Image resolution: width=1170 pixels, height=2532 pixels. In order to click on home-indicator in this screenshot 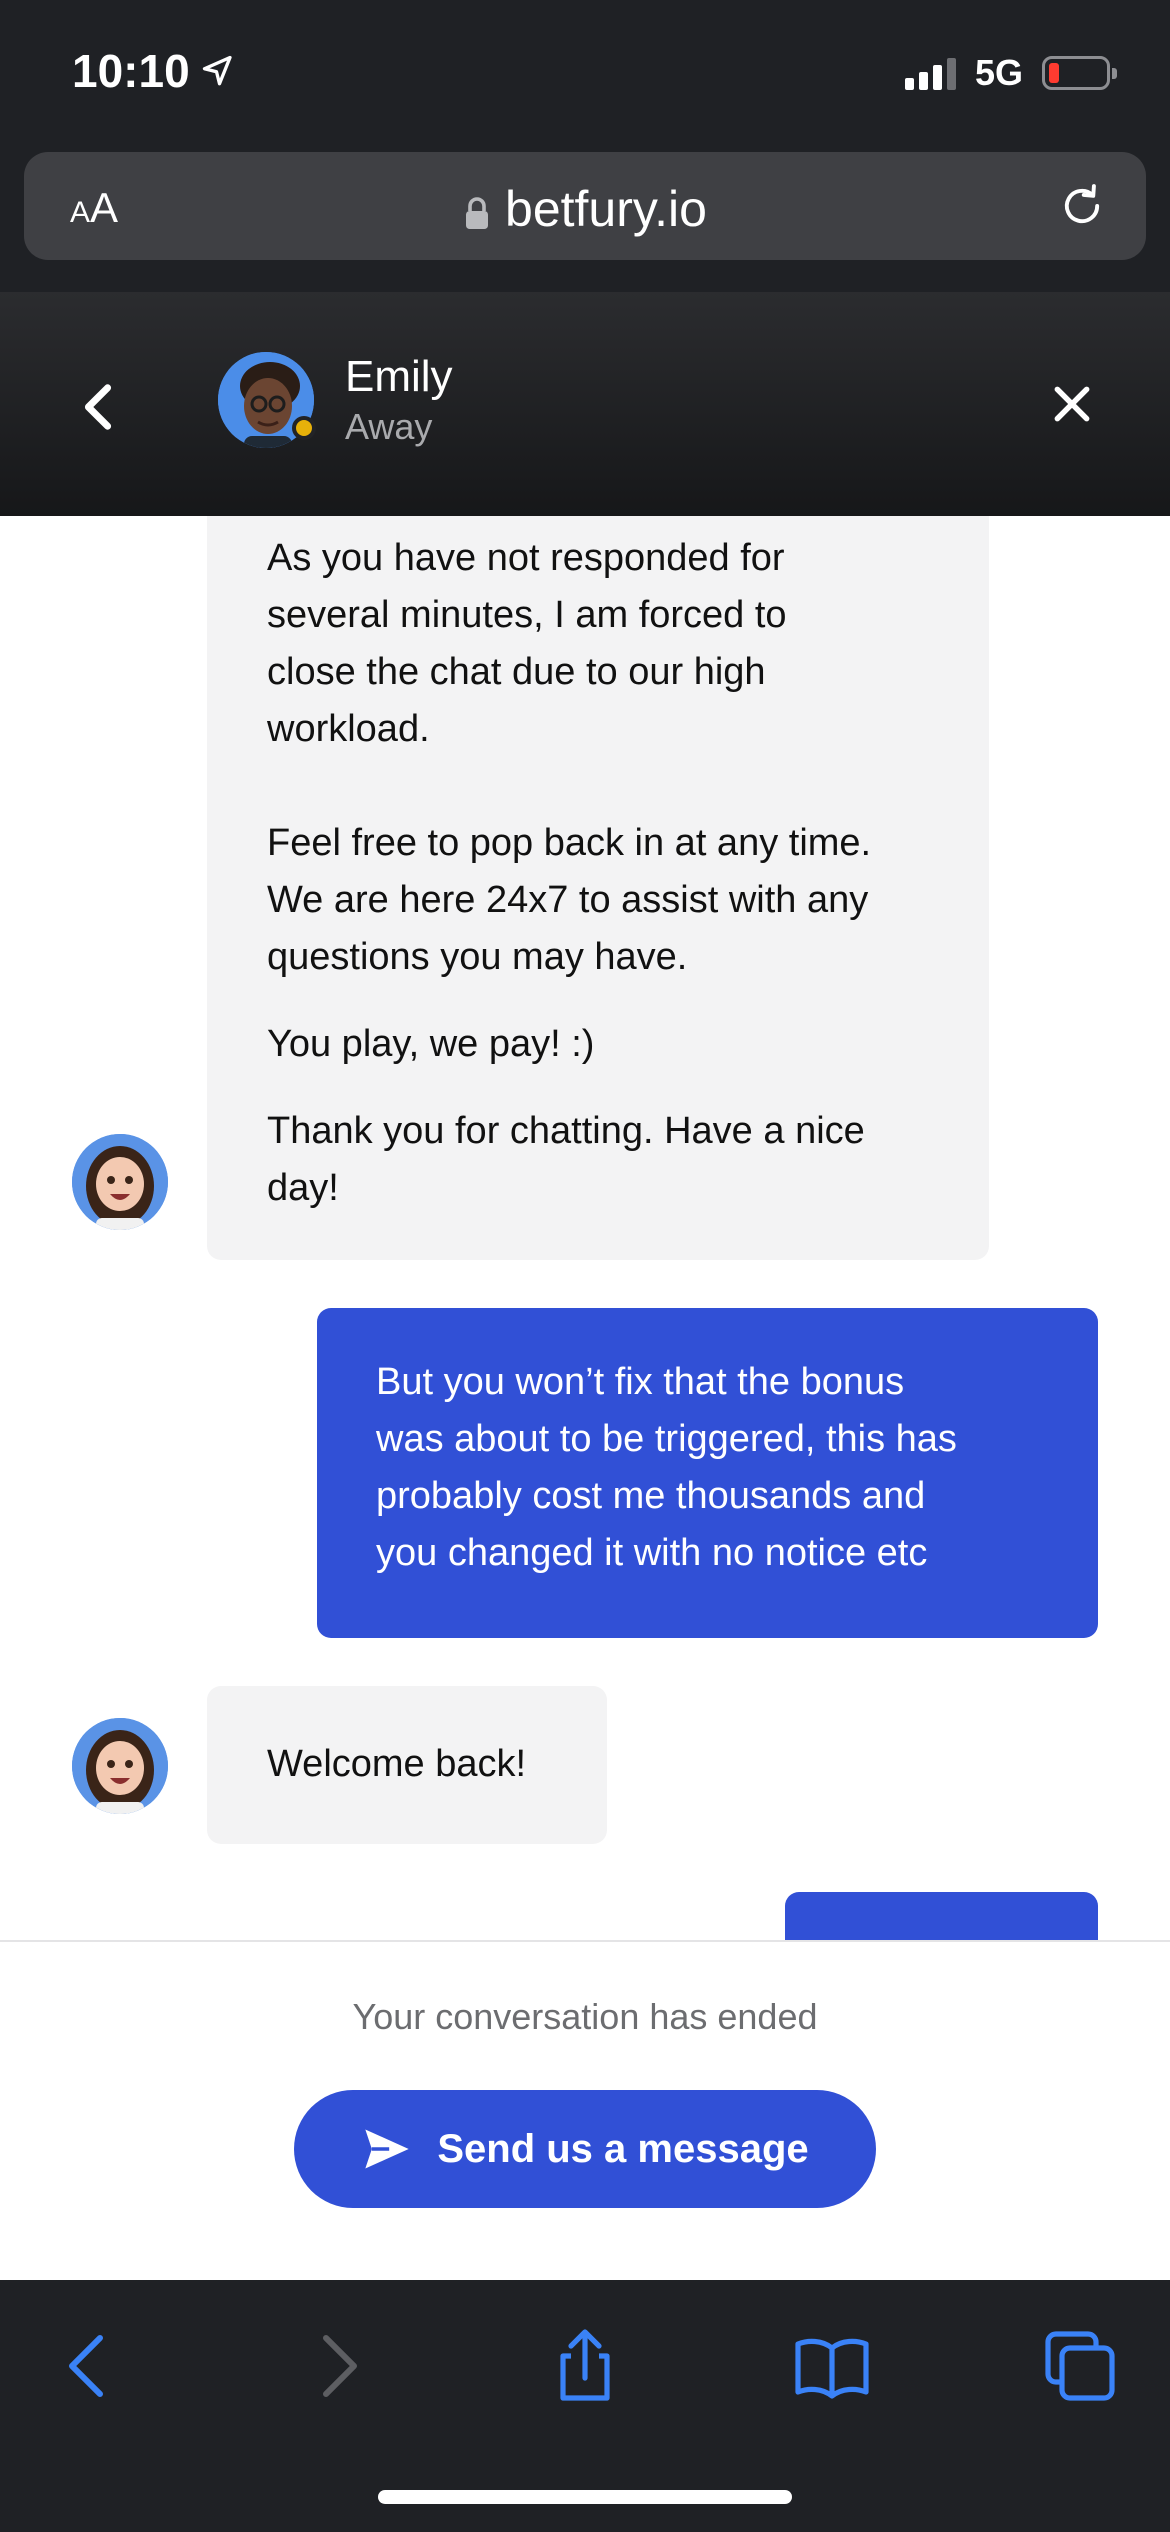, I will do `click(585, 2497)`.